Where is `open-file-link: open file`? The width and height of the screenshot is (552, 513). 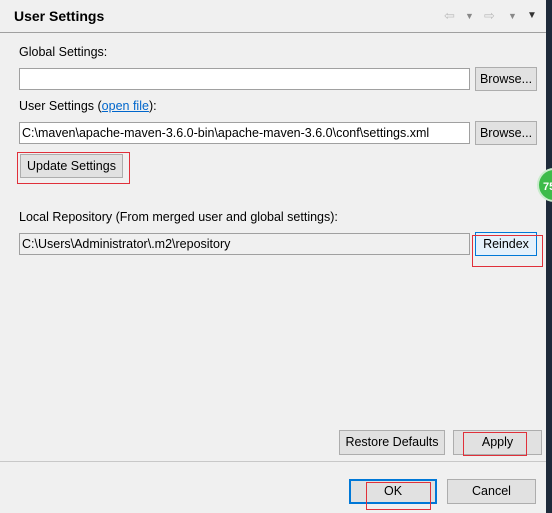 open-file-link: open file is located at coordinates (125, 106).